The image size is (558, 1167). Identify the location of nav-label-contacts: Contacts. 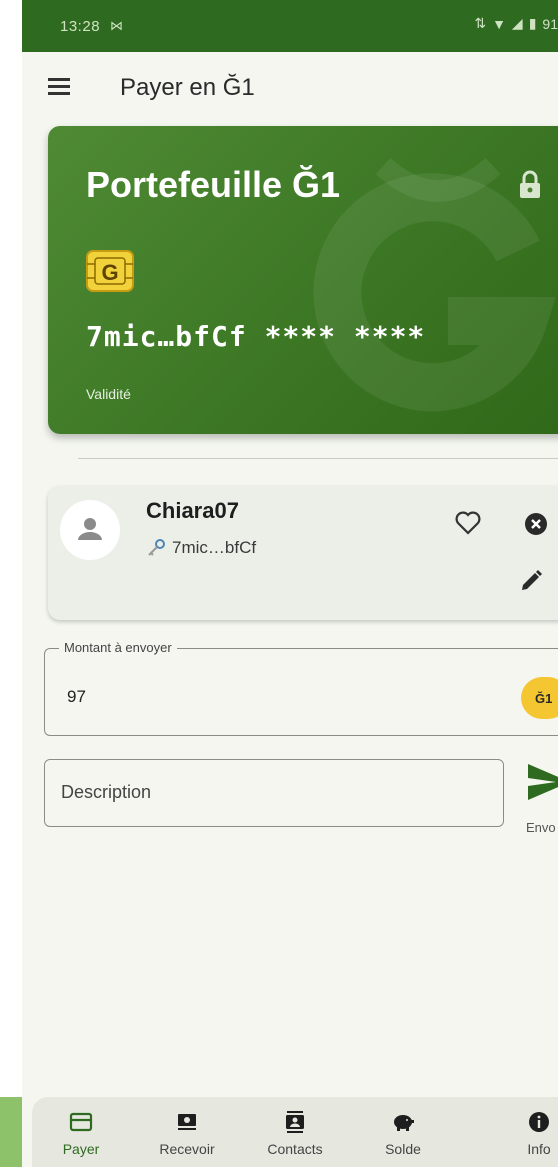
(295, 1149).